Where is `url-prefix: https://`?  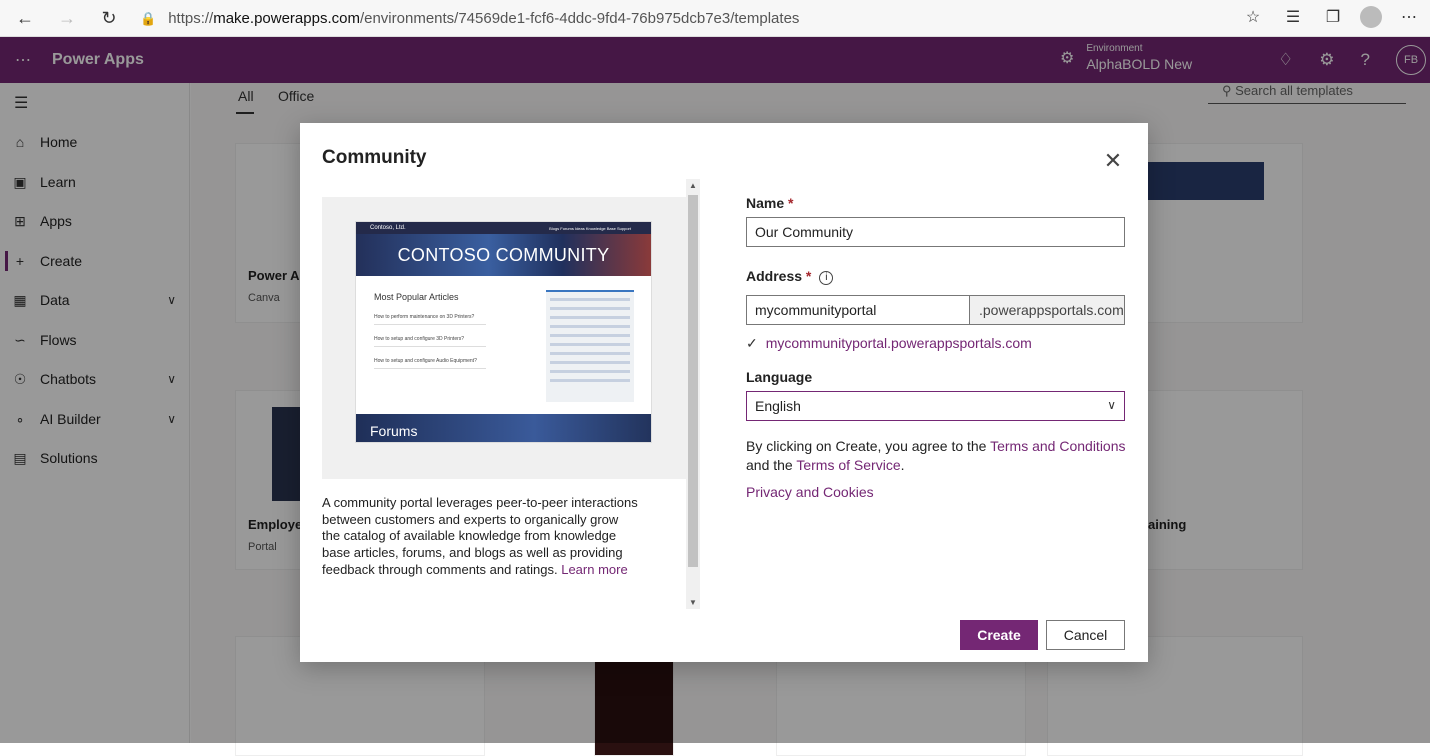 url-prefix: https:// is located at coordinates (191, 18).